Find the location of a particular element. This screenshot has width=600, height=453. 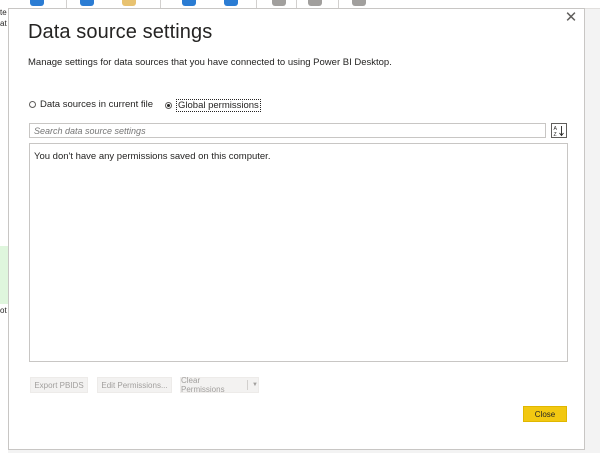

close-icon: ✕ is located at coordinates (571, 17).